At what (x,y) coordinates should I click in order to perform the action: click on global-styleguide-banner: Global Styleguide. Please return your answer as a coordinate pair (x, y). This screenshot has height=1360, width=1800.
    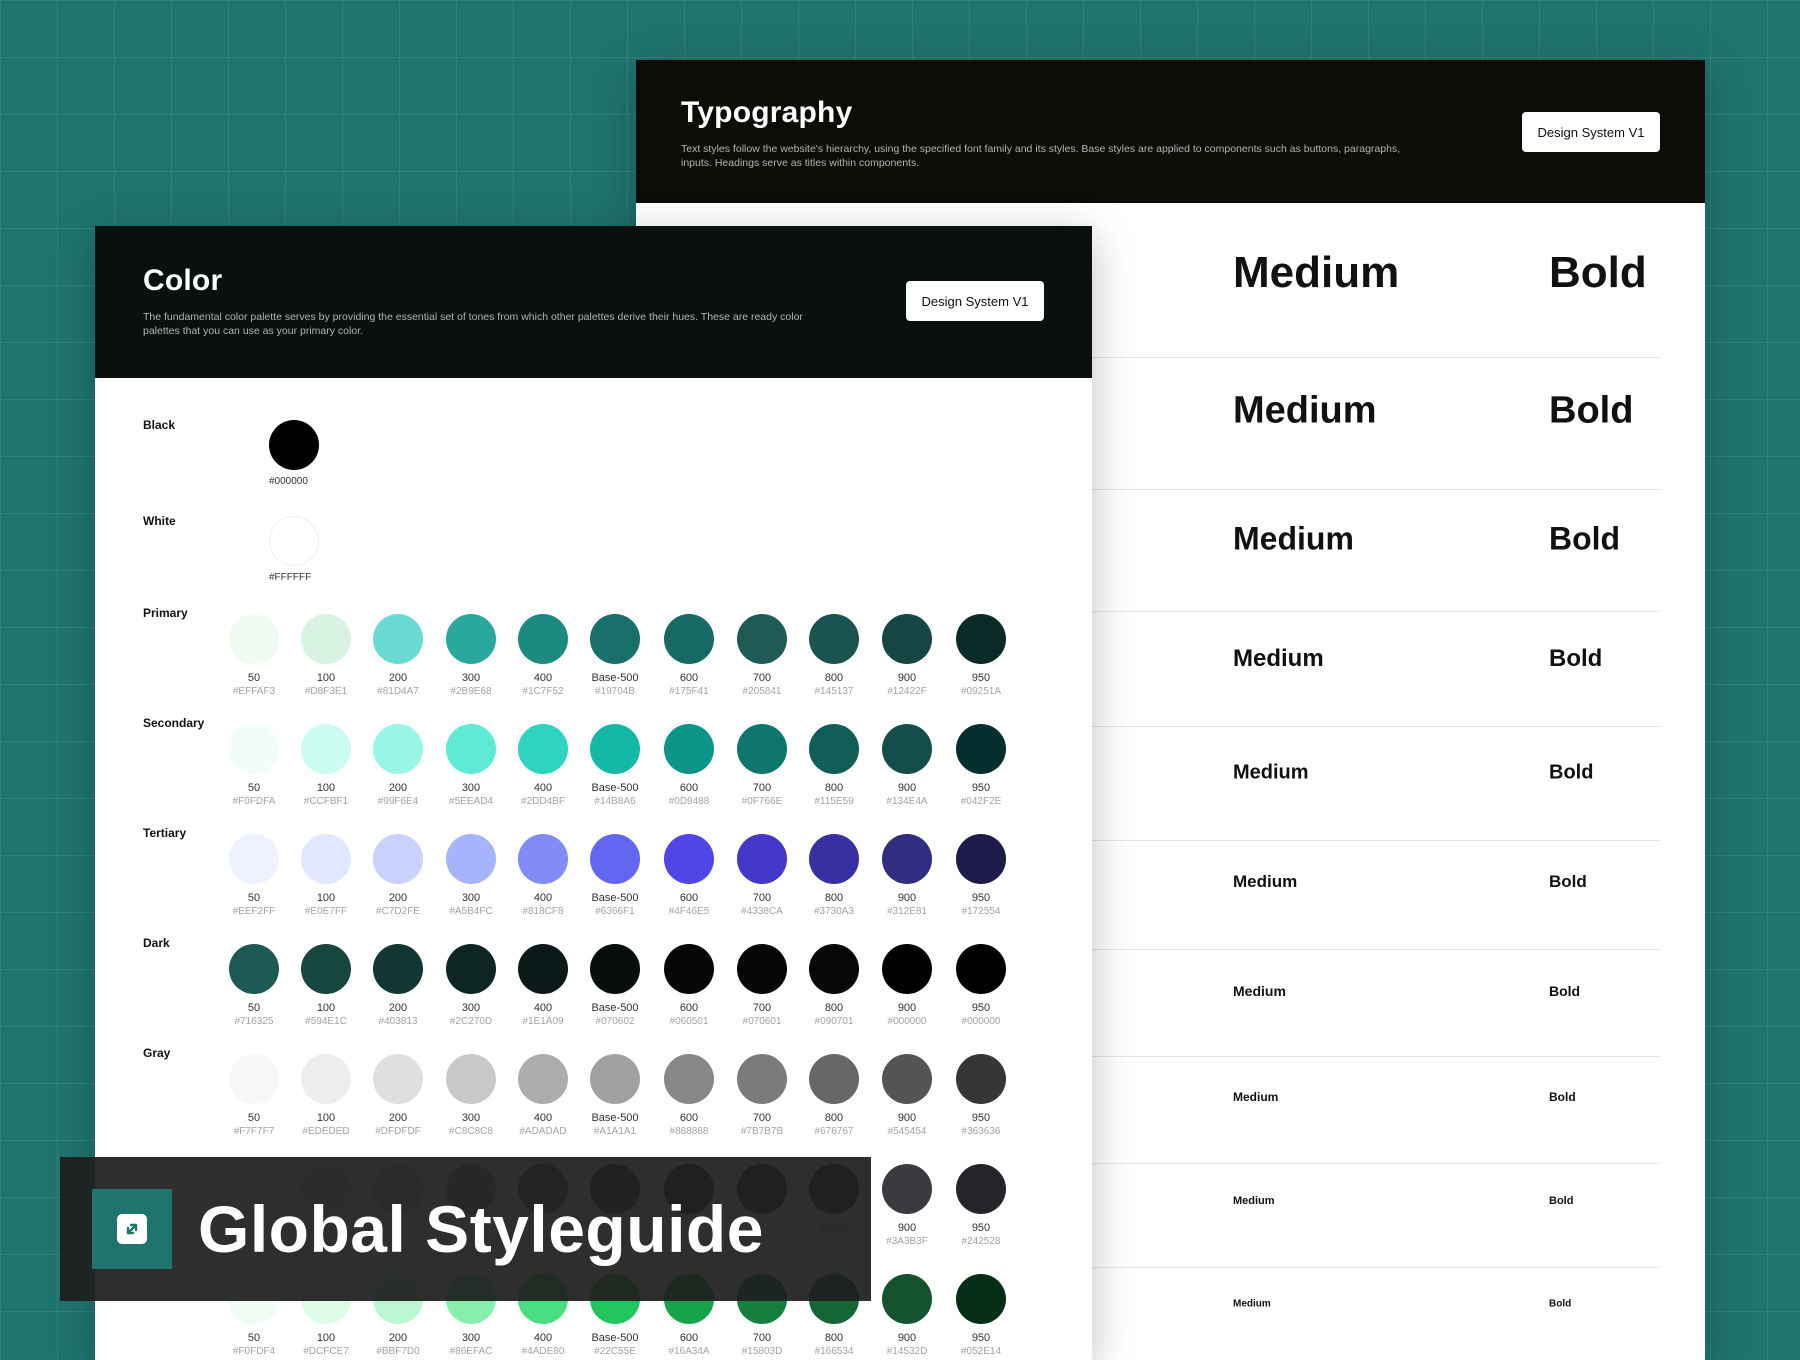
    Looking at the image, I should click on (465, 1229).